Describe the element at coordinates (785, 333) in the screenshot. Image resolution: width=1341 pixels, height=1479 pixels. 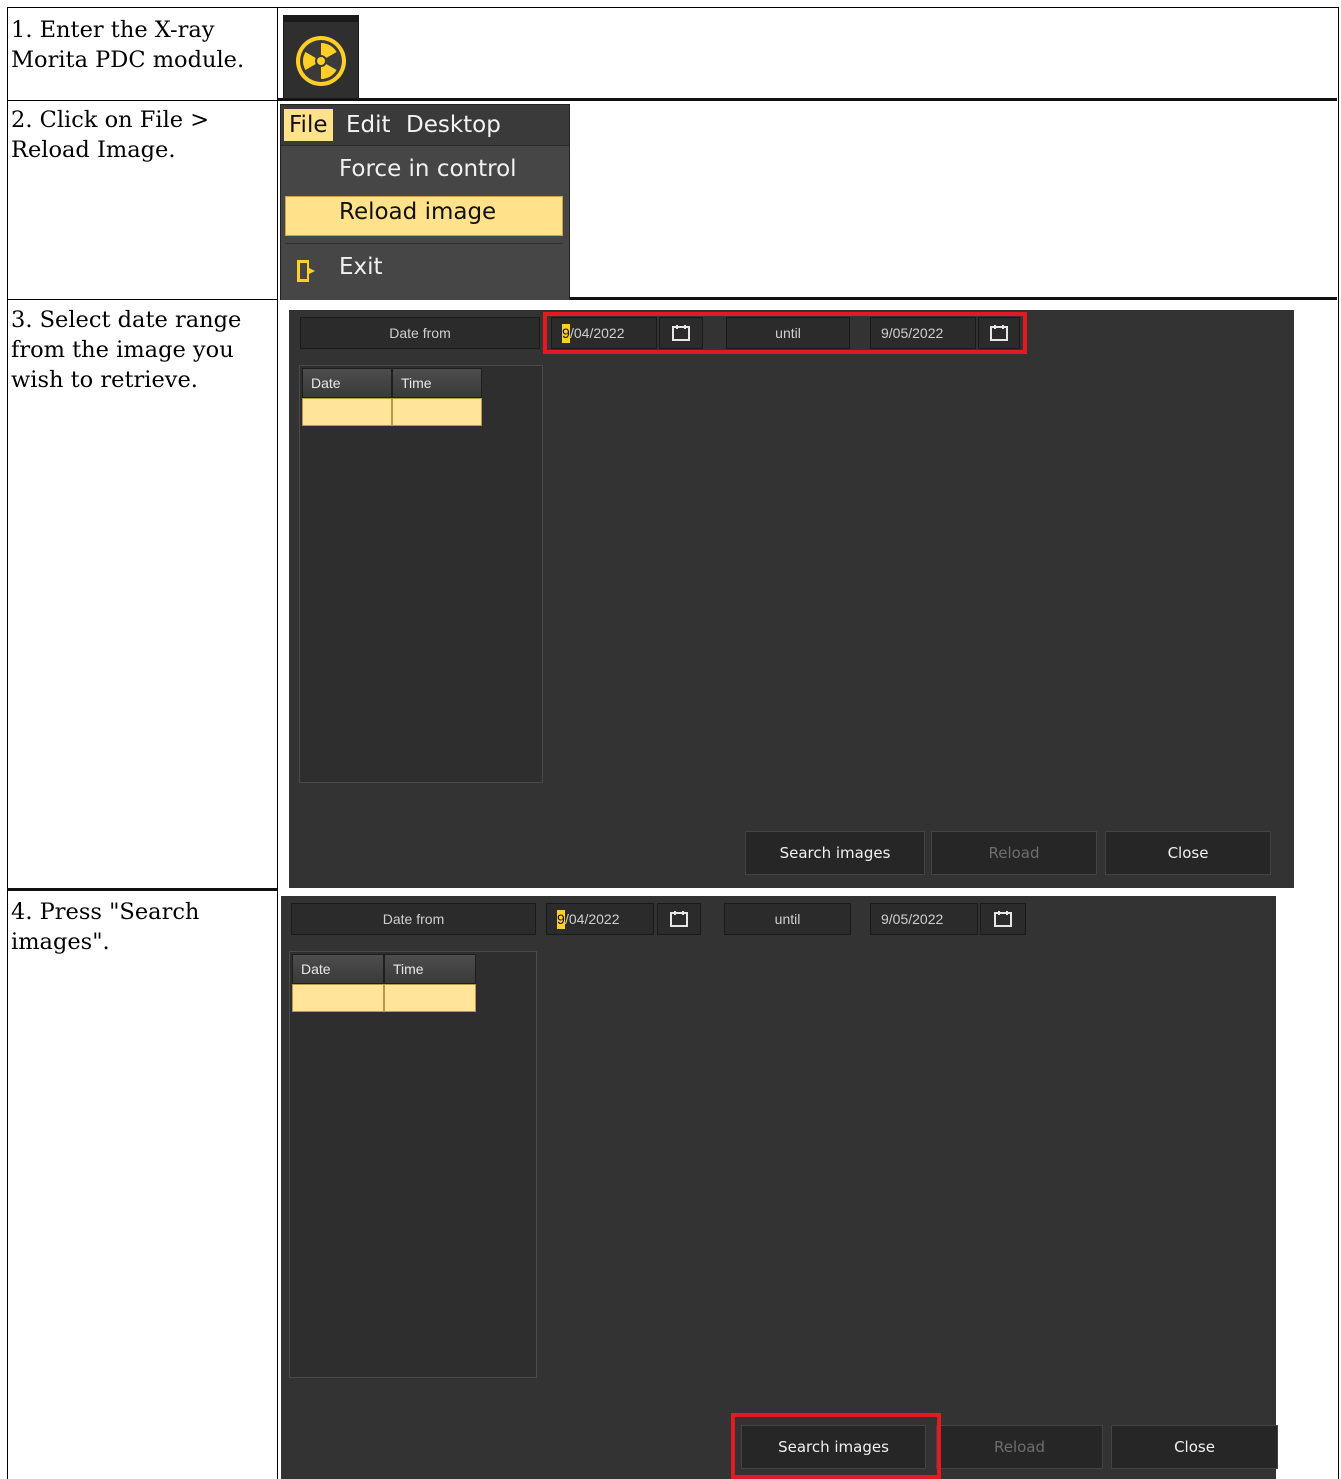
I see `date-range-annotation` at that location.